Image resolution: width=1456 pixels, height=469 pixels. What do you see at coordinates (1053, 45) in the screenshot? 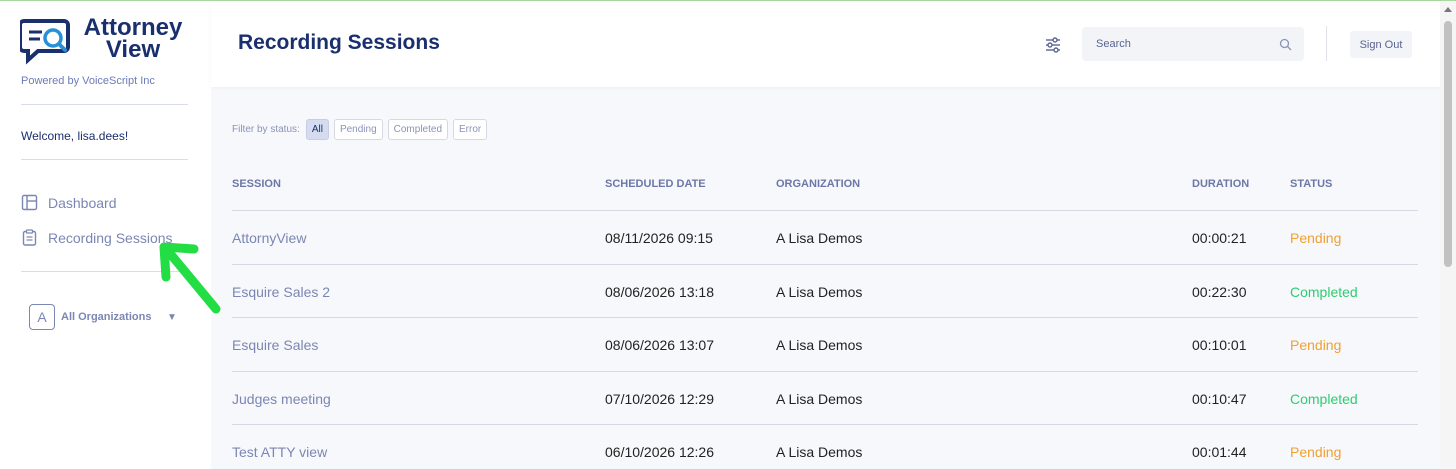
I see `sliders-icon` at bounding box center [1053, 45].